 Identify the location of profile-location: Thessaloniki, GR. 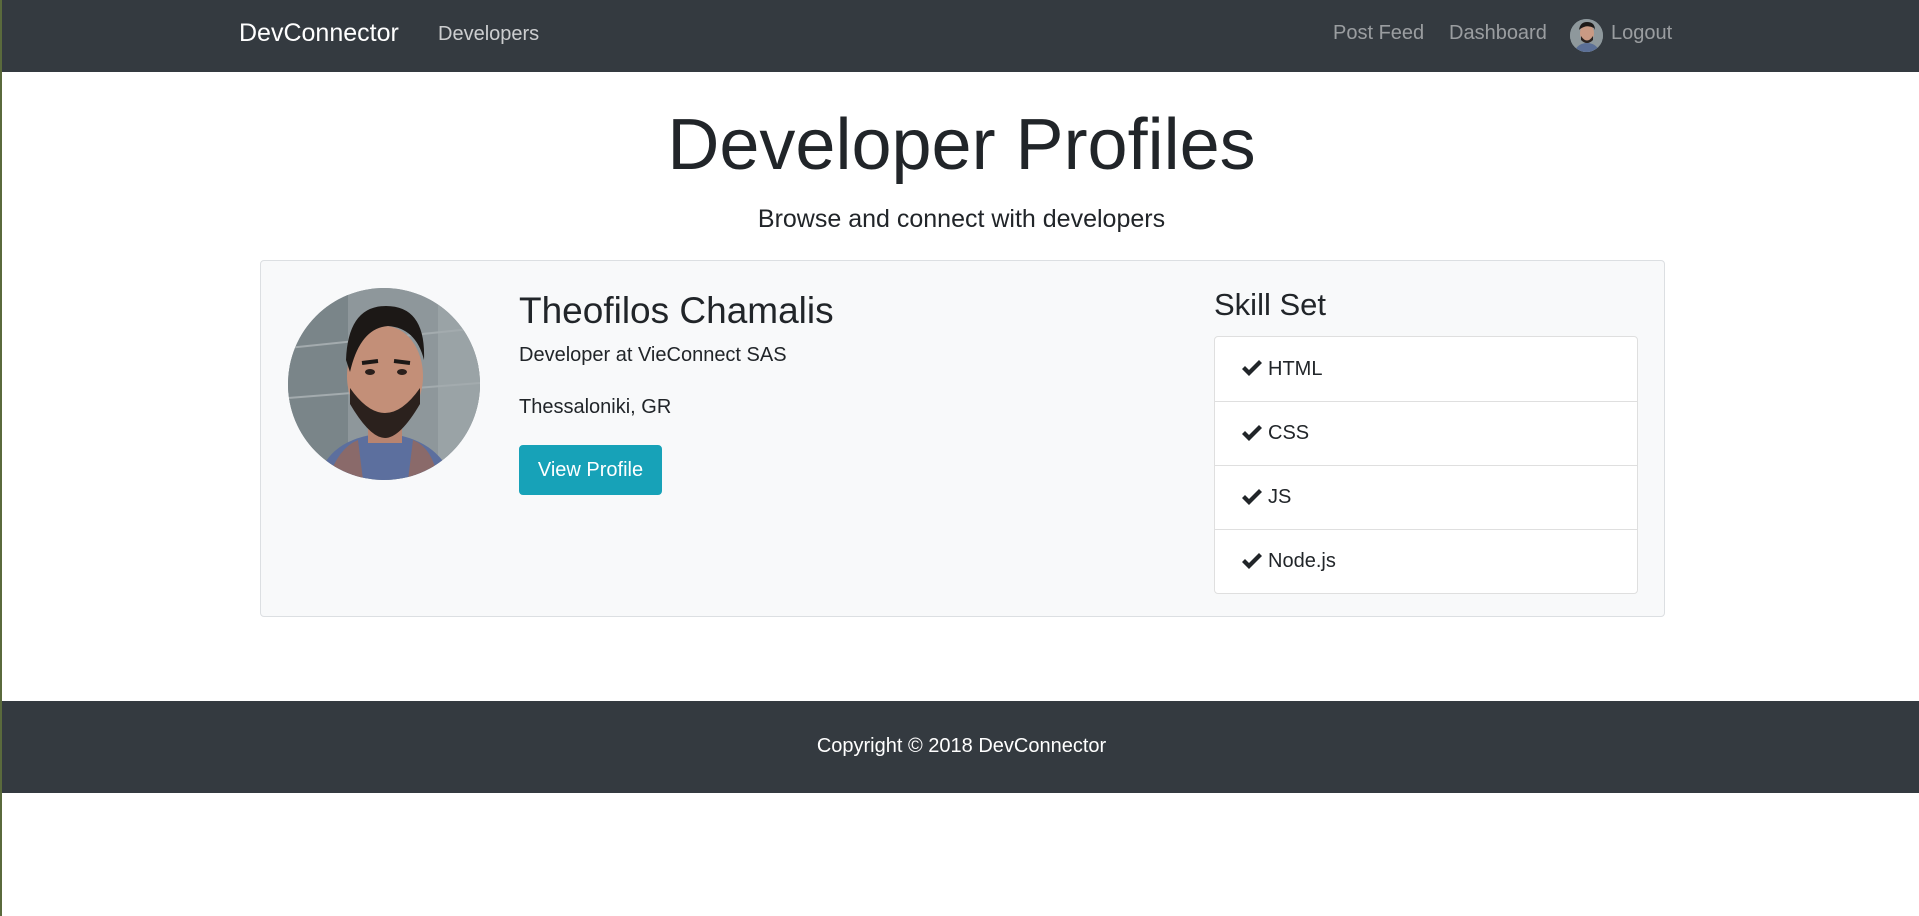
(595, 407).